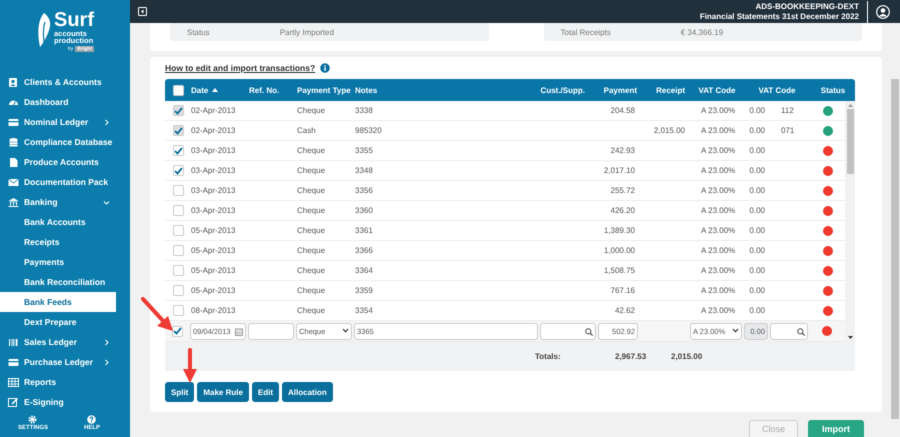 The image size is (900, 437). I want to click on totals-label: Totals:, so click(548, 356).